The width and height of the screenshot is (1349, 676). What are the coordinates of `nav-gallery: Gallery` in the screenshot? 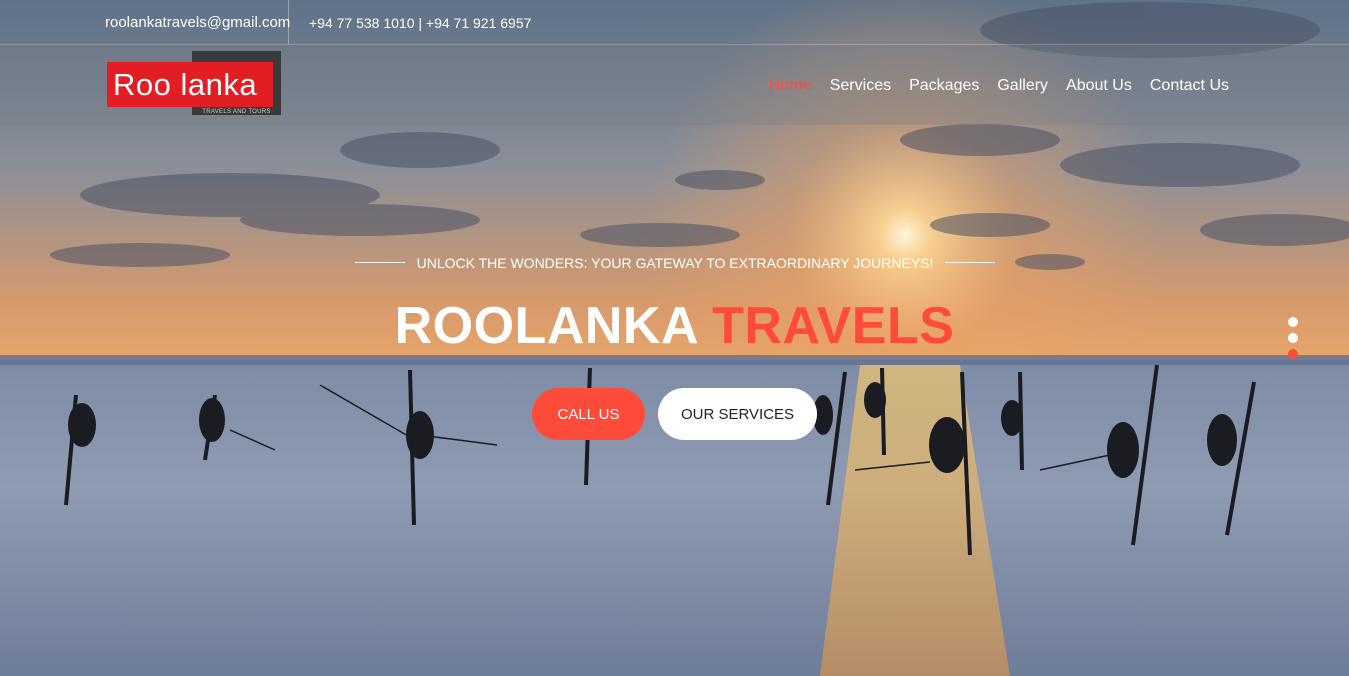 It's located at (1022, 86).